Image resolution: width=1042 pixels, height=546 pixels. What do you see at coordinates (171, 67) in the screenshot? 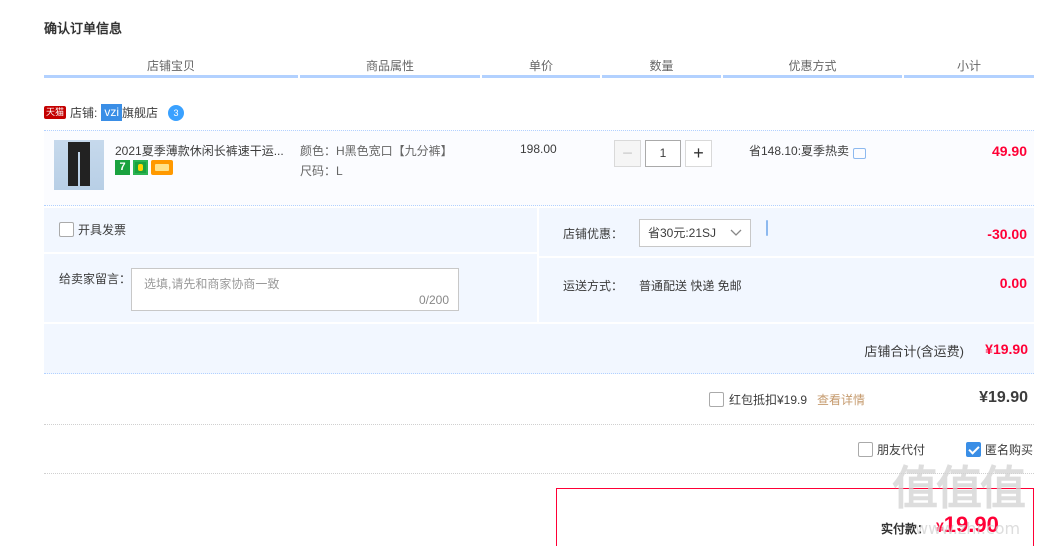
I see `col-header-shop-item: 店铺宝贝` at bounding box center [171, 67].